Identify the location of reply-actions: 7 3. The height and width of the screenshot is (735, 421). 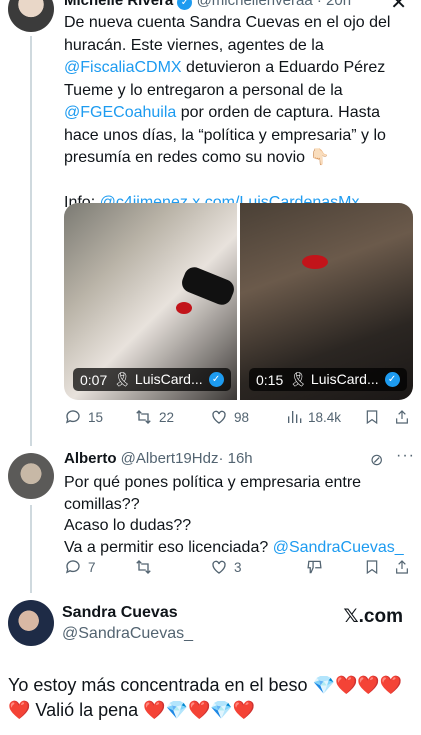
(238, 567).